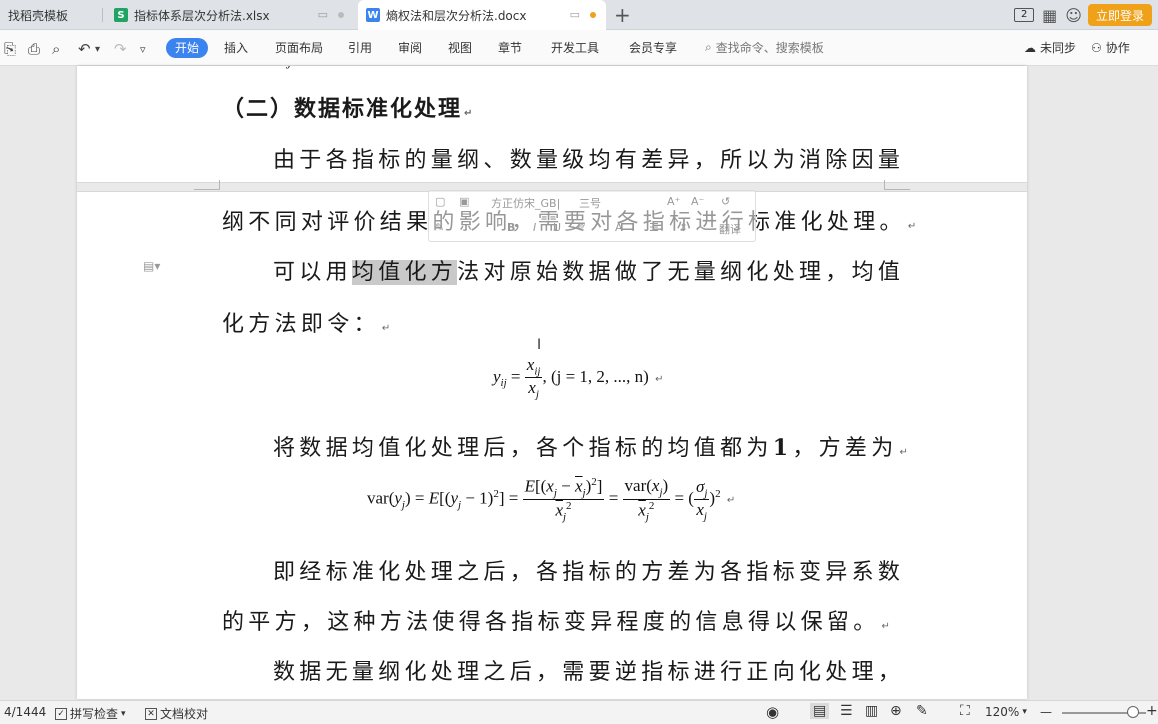  Describe the element at coordinates (575, 48) in the screenshot. I see `menu-developer: 开发工具` at that location.